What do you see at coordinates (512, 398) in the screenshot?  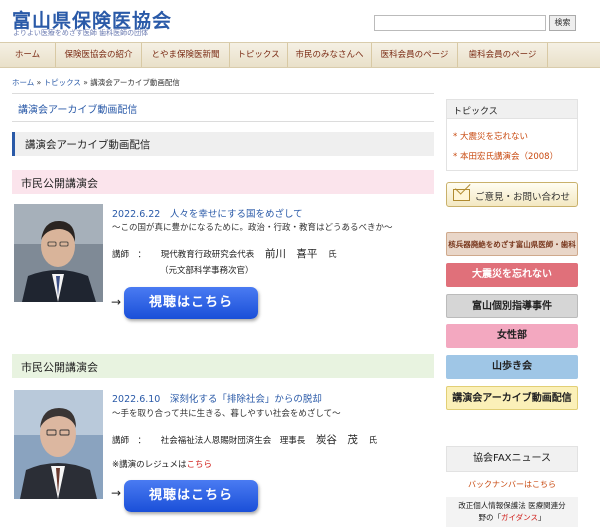 I see `banner-lecture-archive: 講演会アーカイブ動画配信` at bounding box center [512, 398].